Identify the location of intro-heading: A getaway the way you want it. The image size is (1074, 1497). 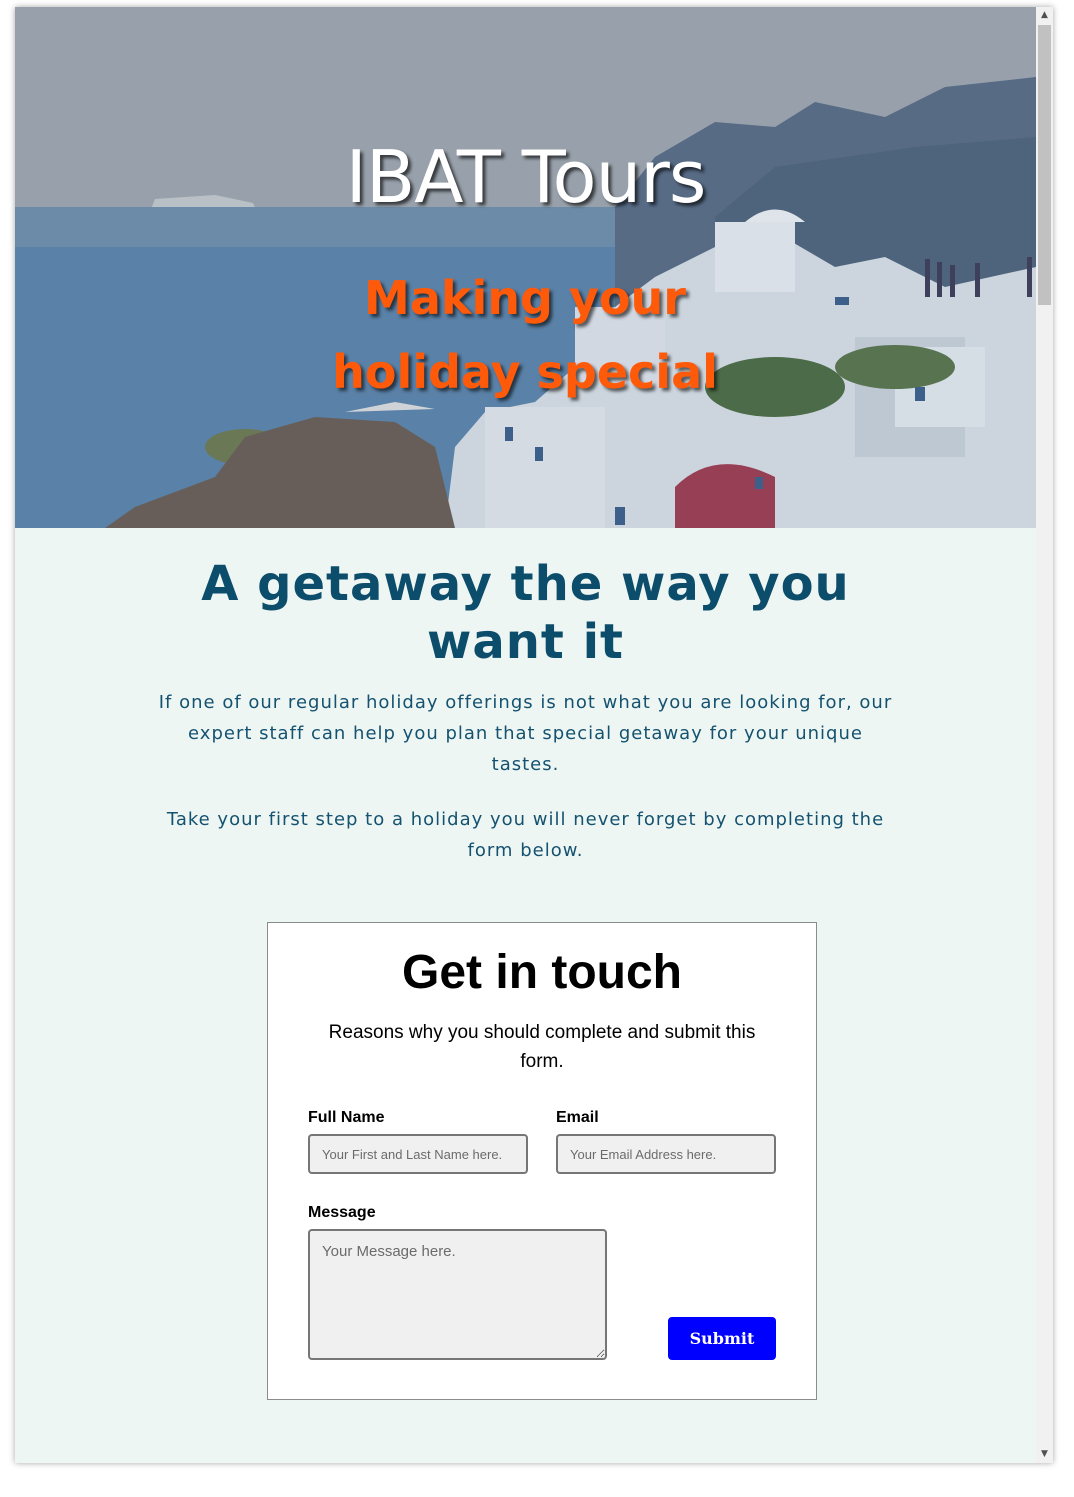
(525, 613).